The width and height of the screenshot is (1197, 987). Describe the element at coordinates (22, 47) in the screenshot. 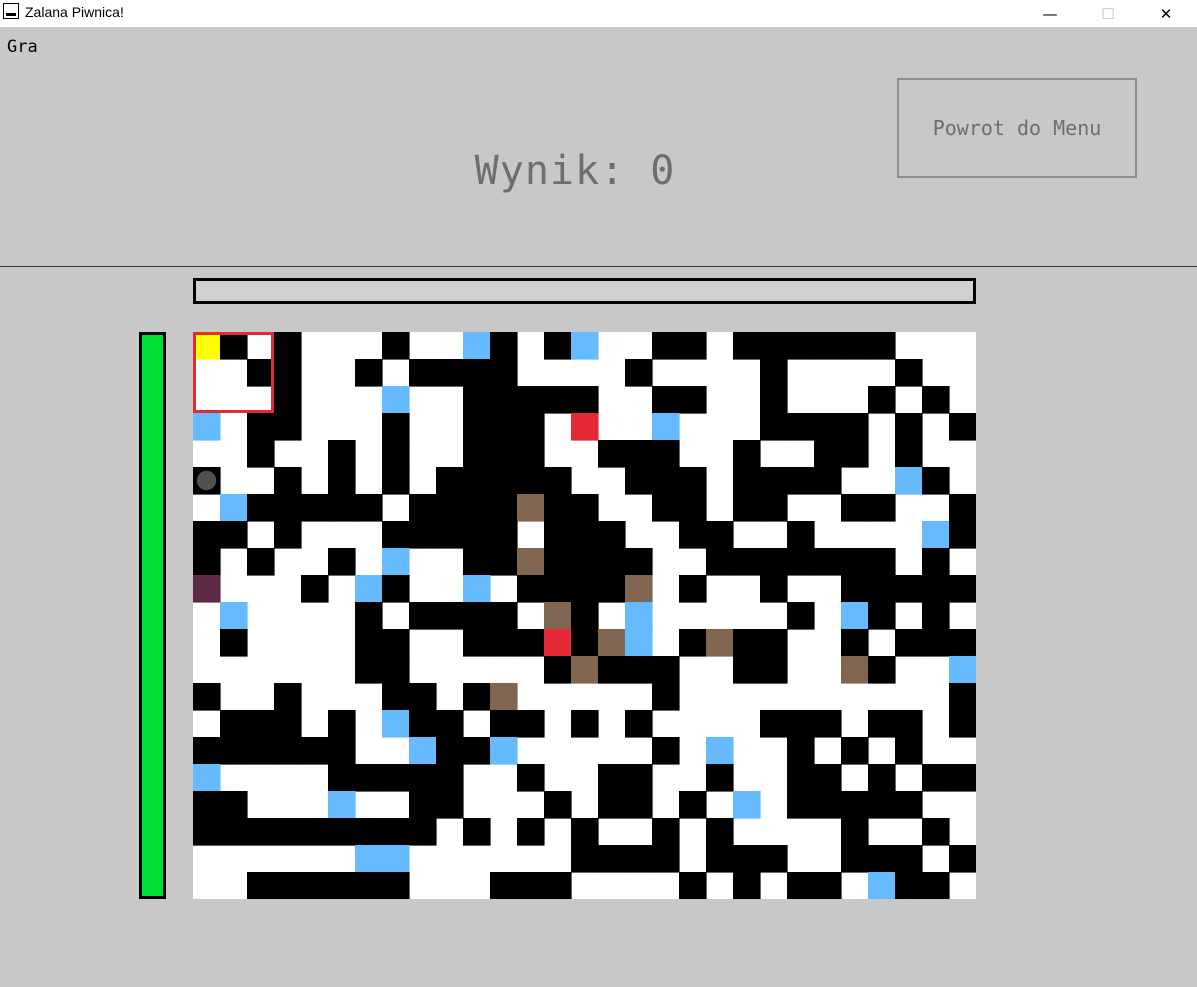

I see `menu-gra: Gra` at that location.